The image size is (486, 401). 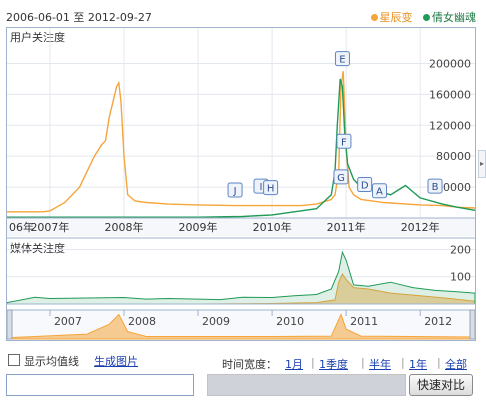 What do you see at coordinates (450, 125) in the screenshot?
I see `y-tick-label: 120000` at bounding box center [450, 125].